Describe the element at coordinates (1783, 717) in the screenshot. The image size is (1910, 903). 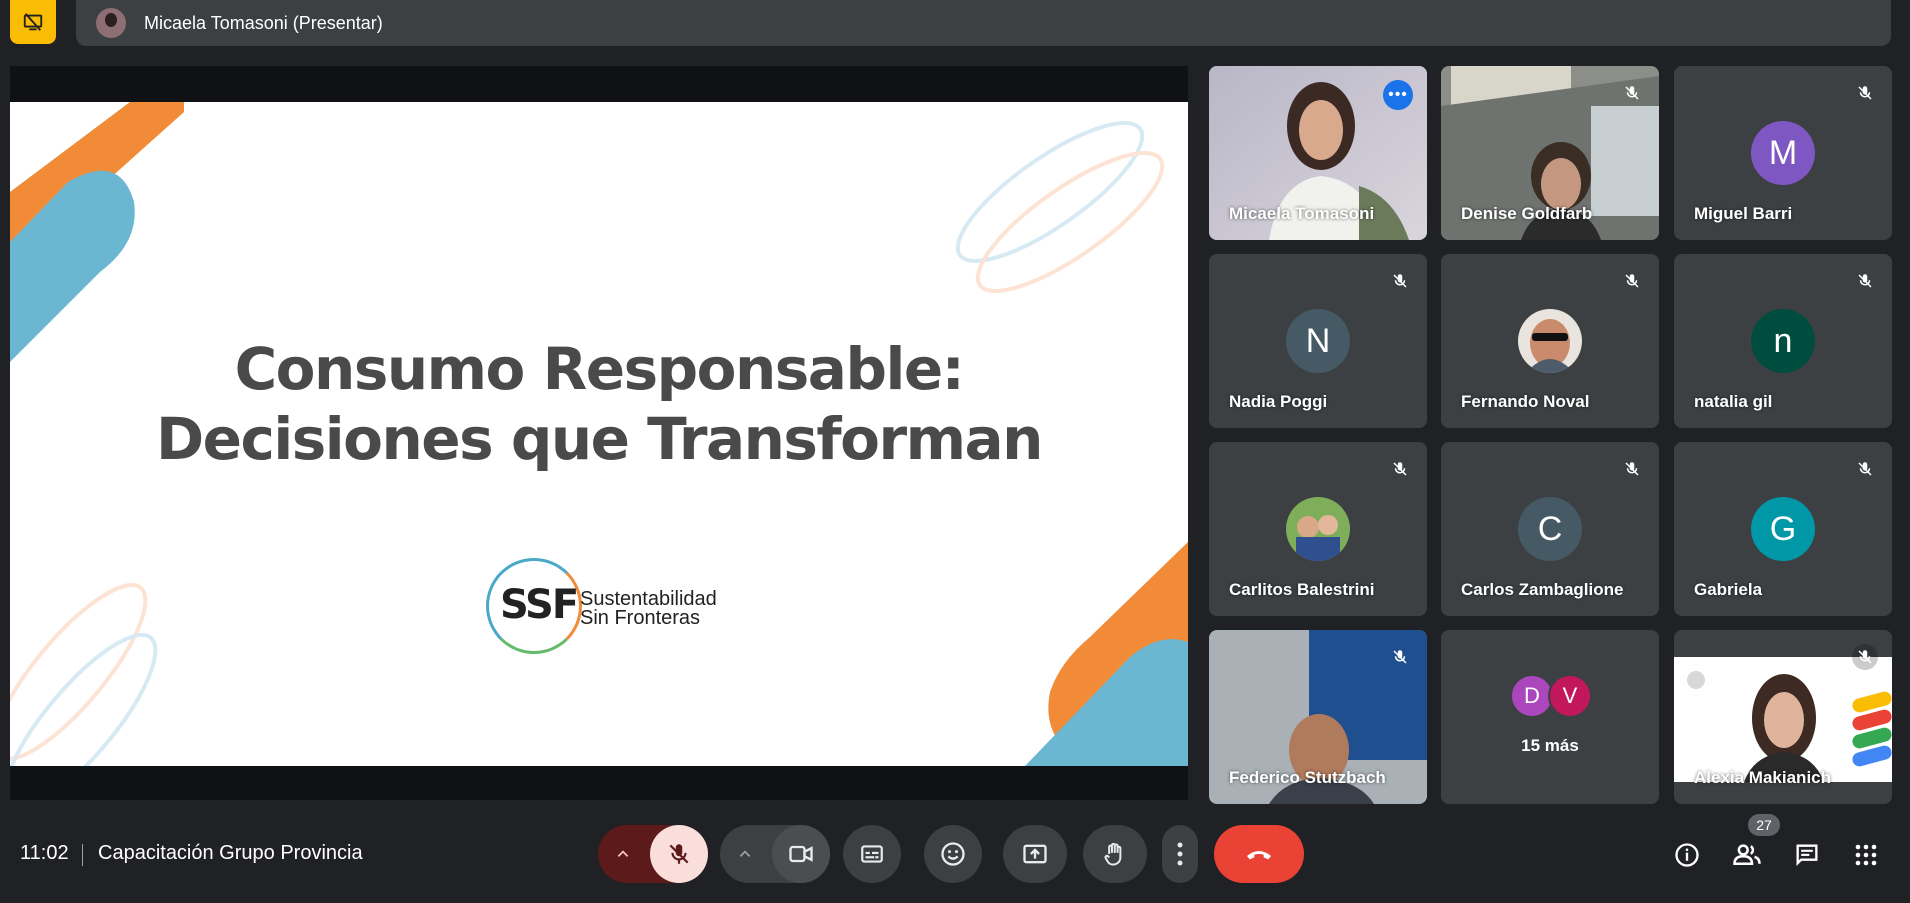
I see `participant-tile: Alexia Makianich` at that location.